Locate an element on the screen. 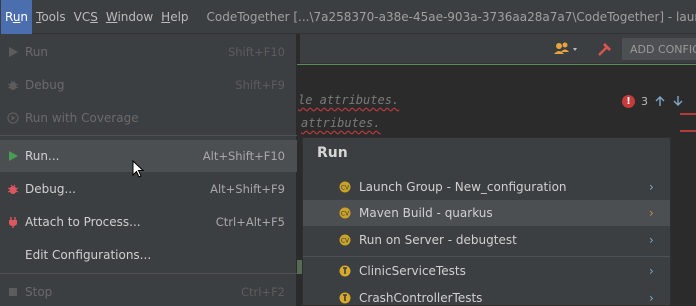 The width and height of the screenshot is (696, 306). popup-item-run-on-server: CV Run on Server - debugtest › is located at coordinates (486, 240).